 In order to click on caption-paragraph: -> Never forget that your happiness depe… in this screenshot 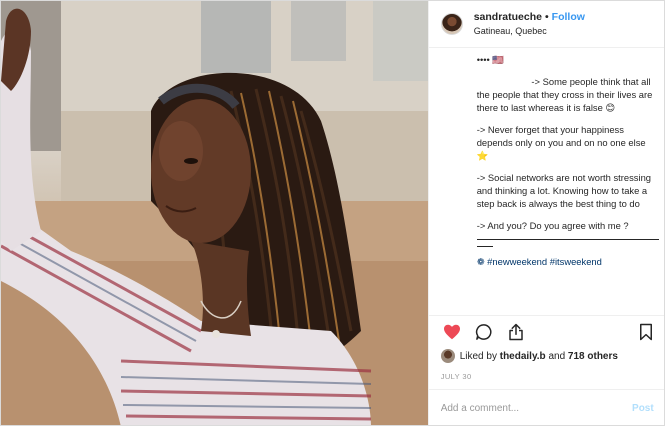, I will do `click(562, 142)`.